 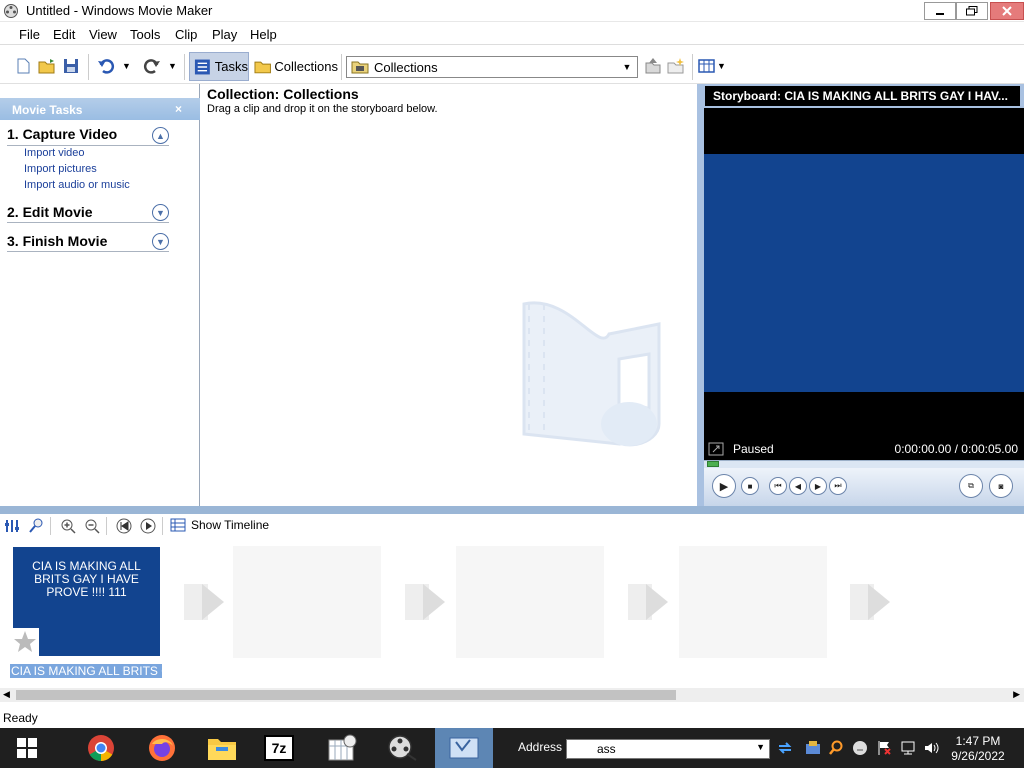 What do you see at coordinates (1007, 11) in the screenshot?
I see `close-button` at bounding box center [1007, 11].